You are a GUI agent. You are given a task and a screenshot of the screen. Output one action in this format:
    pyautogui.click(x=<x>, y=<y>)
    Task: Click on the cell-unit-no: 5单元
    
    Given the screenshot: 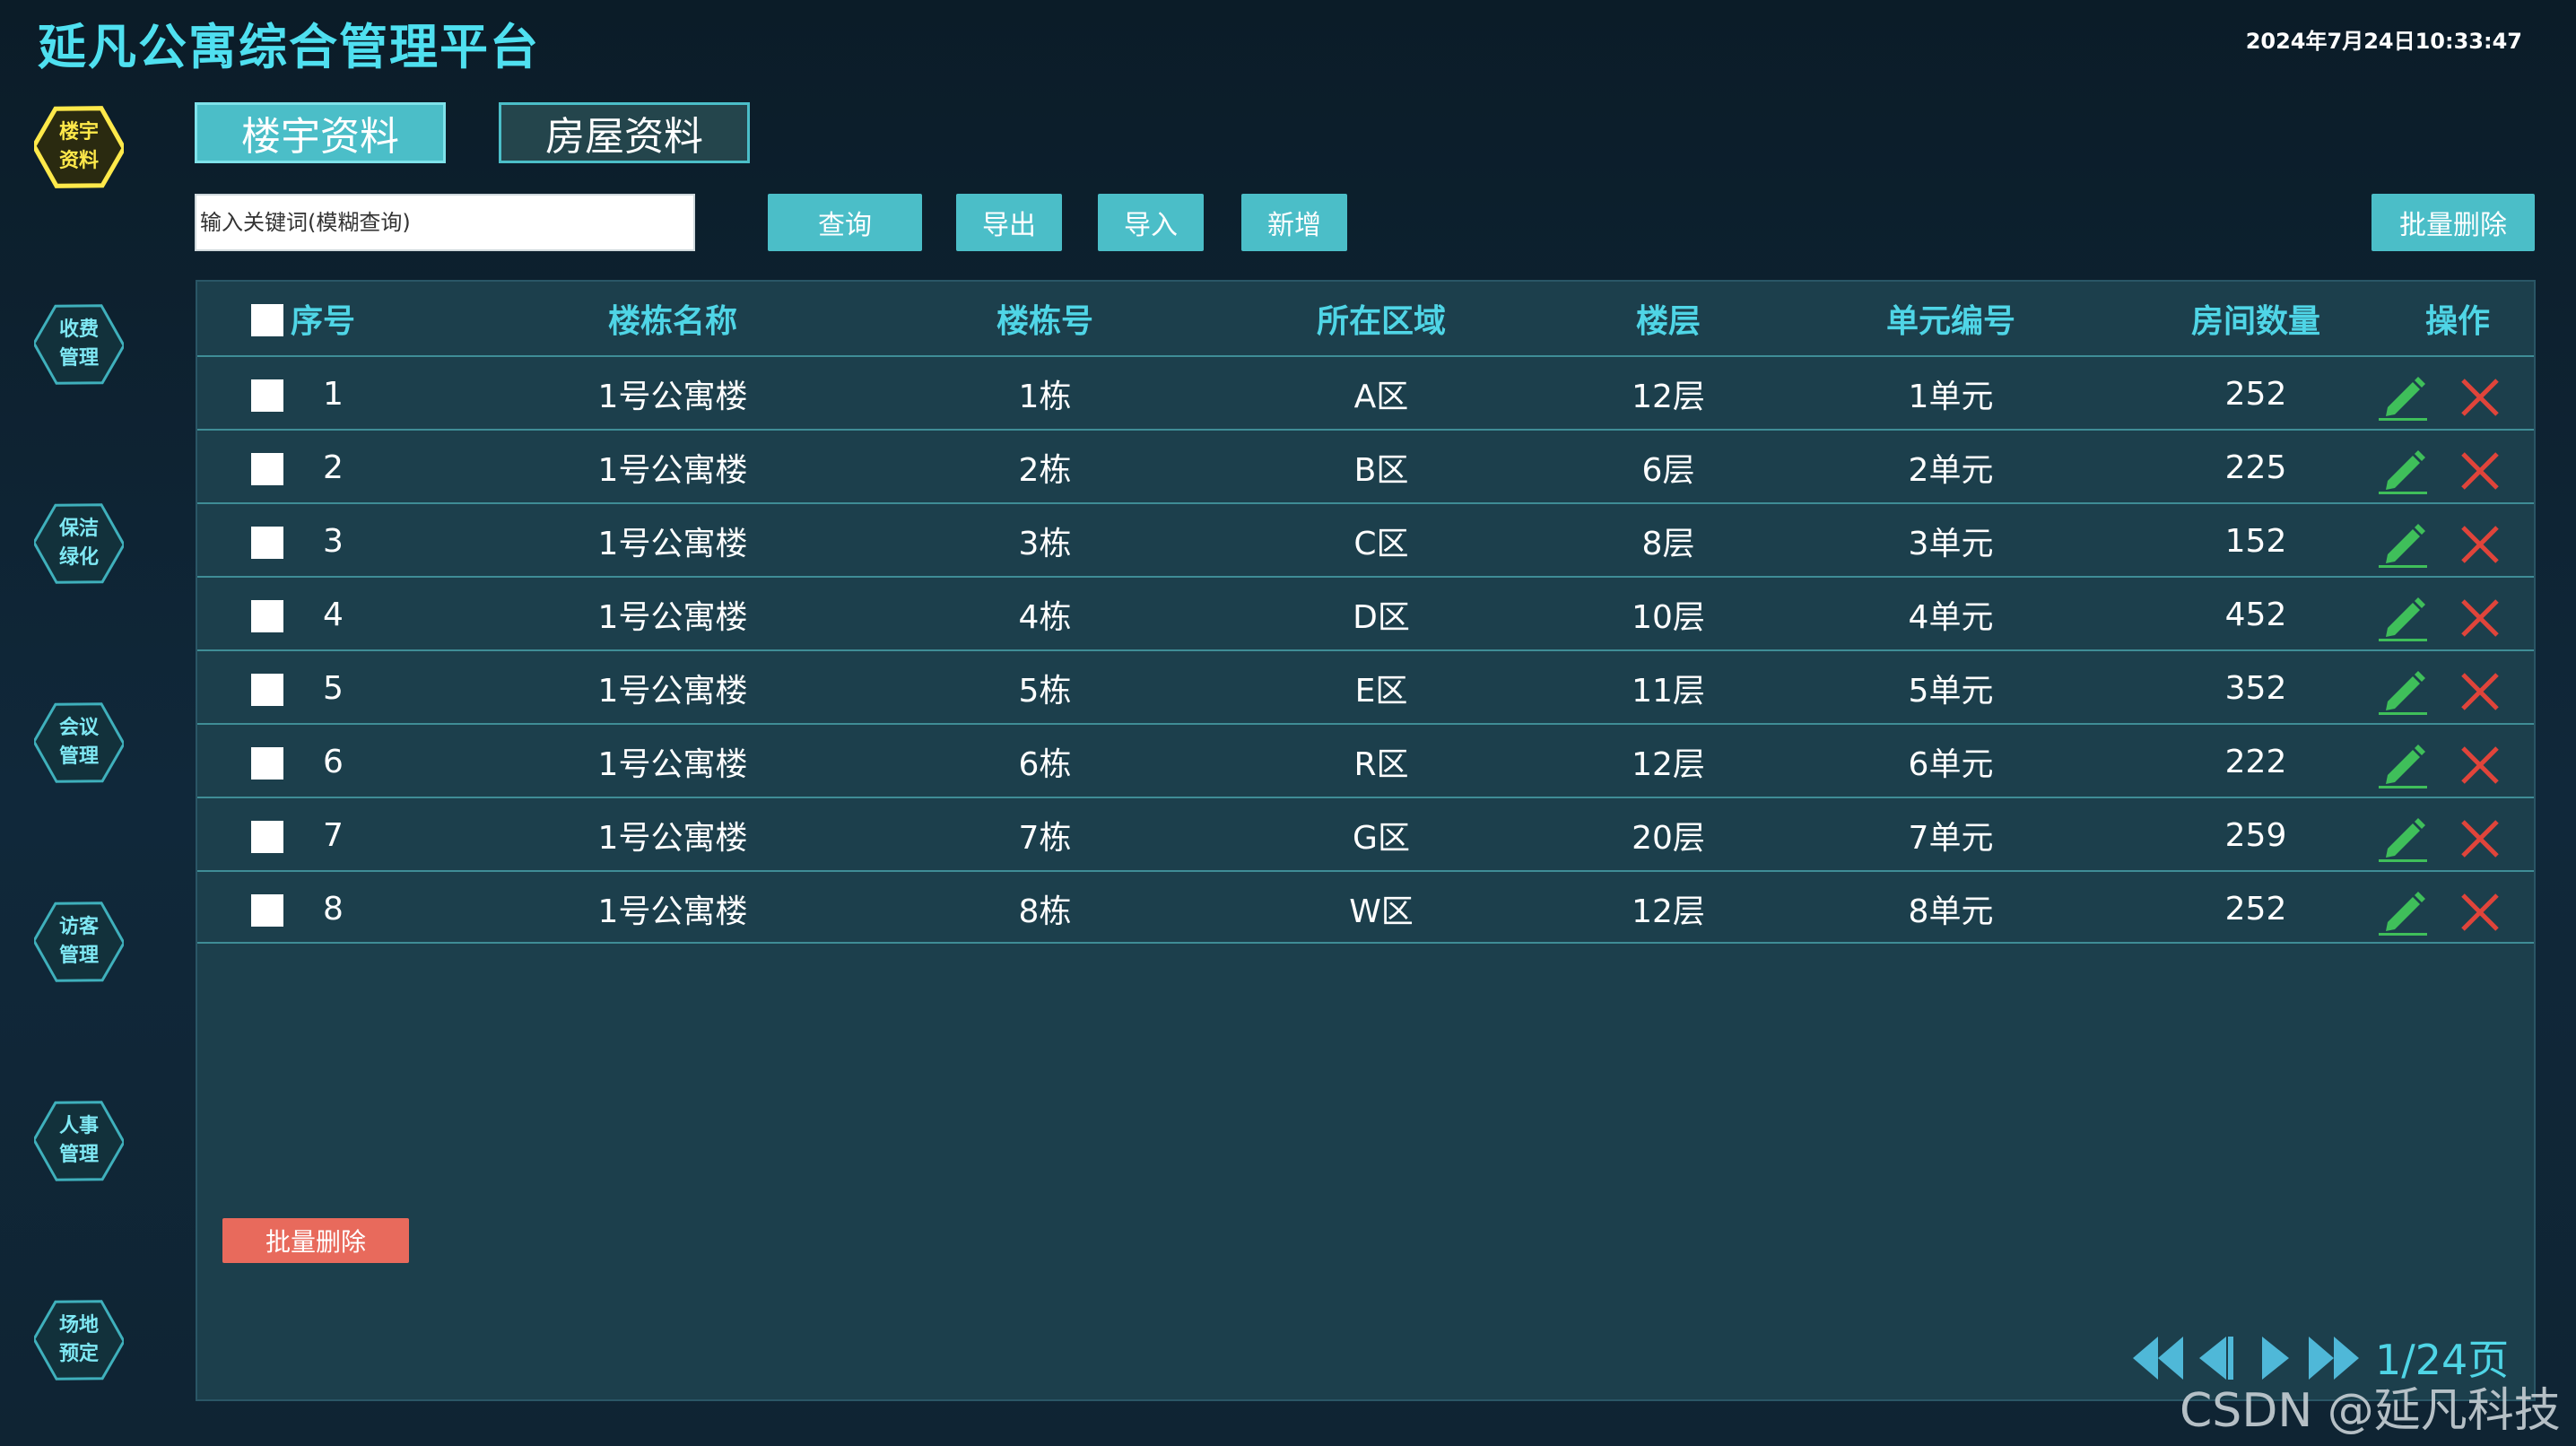 What is the action you would take?
    pyautogui.click(x=1951, y=691)
    